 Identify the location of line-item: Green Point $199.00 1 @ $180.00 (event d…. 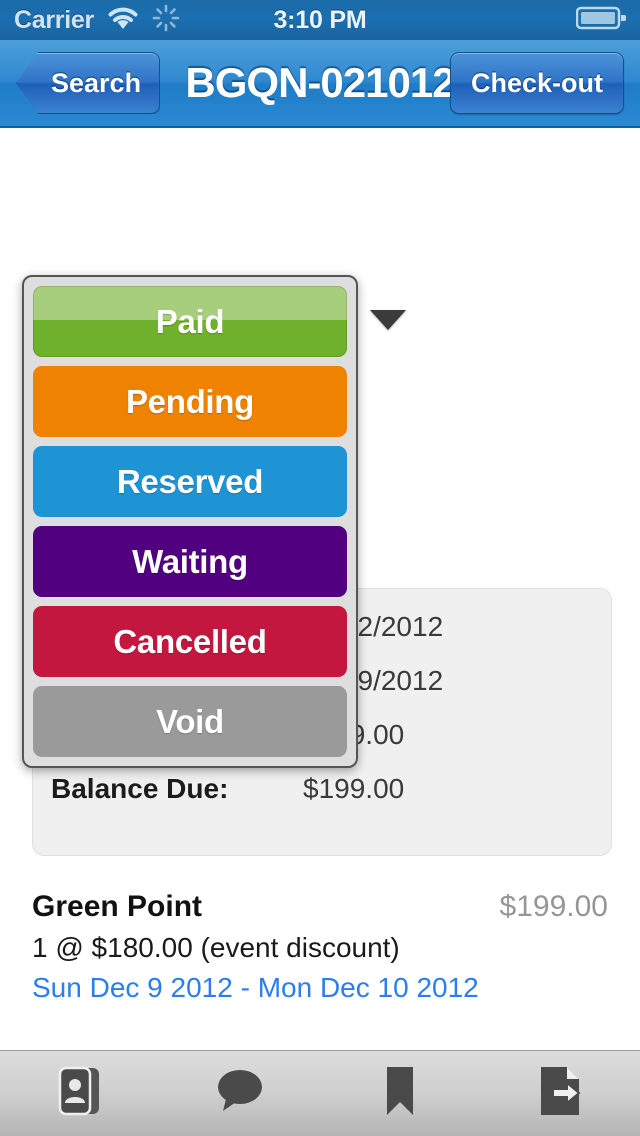
(320, 947).